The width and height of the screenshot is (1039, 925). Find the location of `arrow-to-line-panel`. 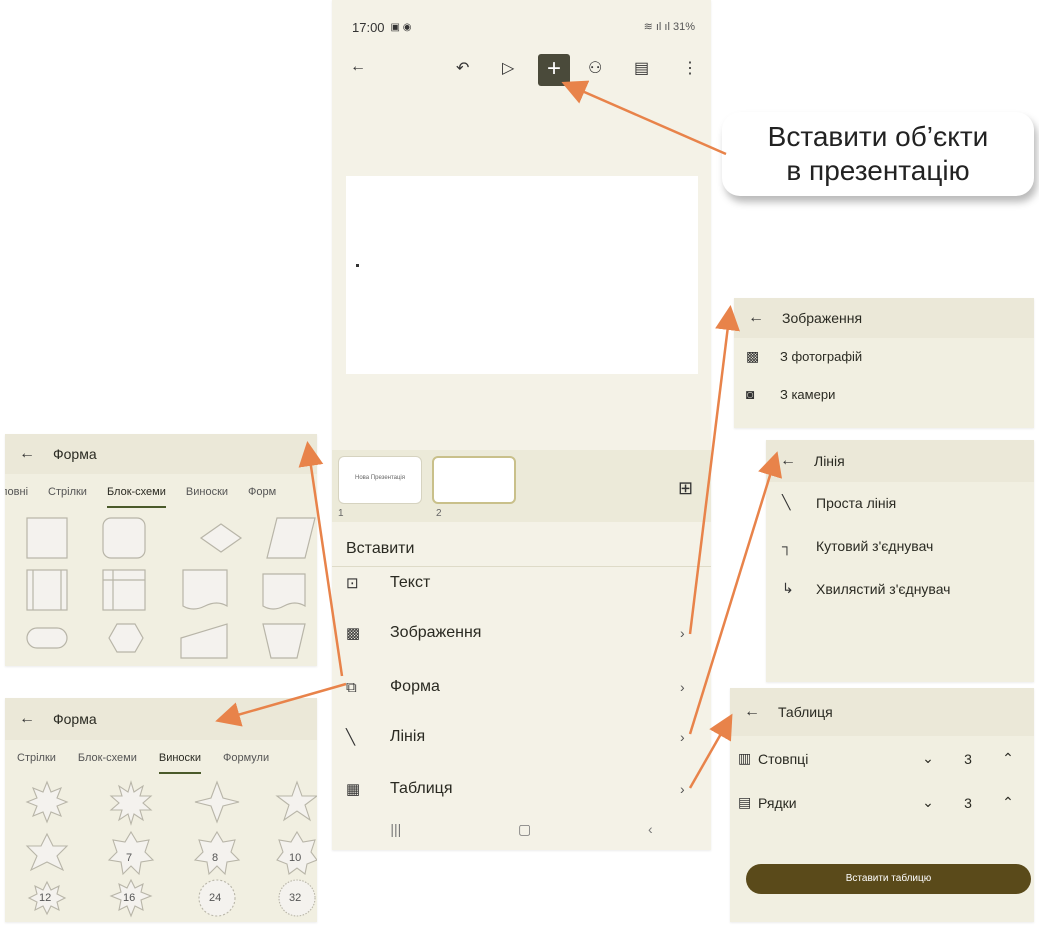

arrow-to-line-panel is located at coordinates (735, 593).